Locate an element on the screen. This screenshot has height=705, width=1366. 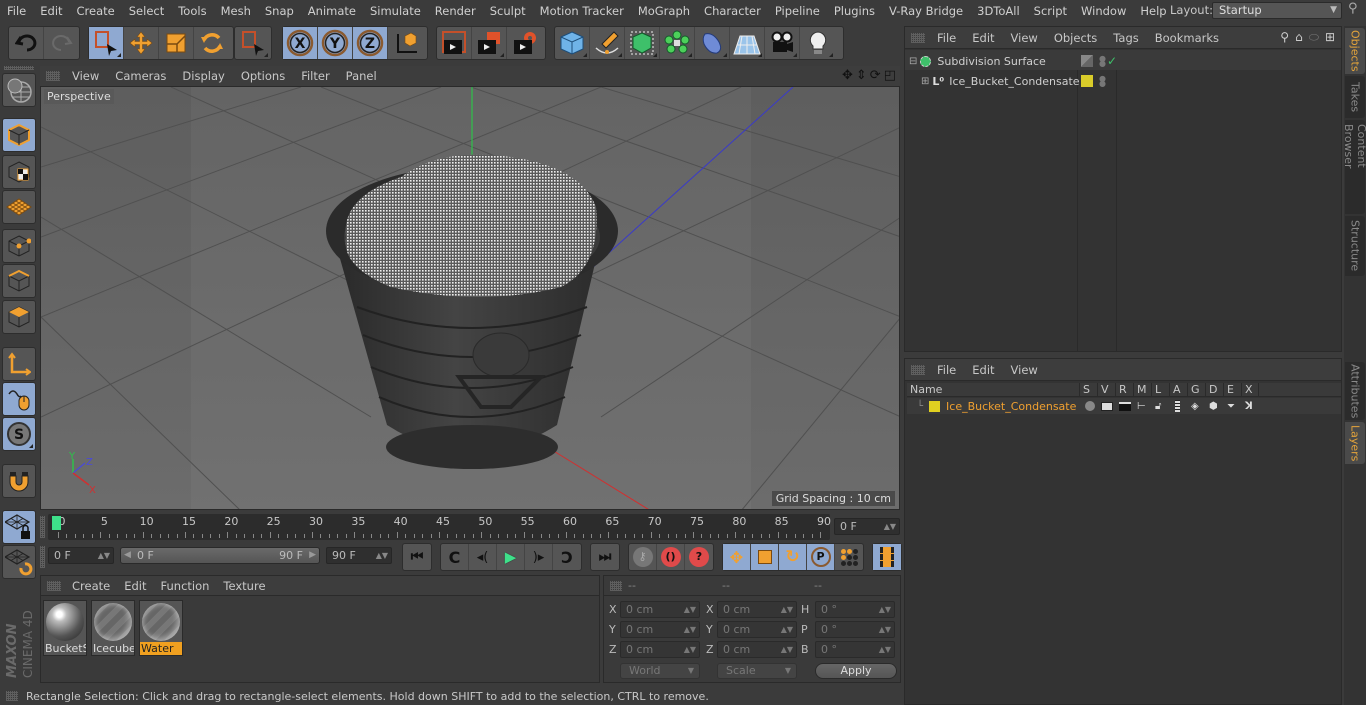
apply-button: Apply is located at coordinates (856, 671).